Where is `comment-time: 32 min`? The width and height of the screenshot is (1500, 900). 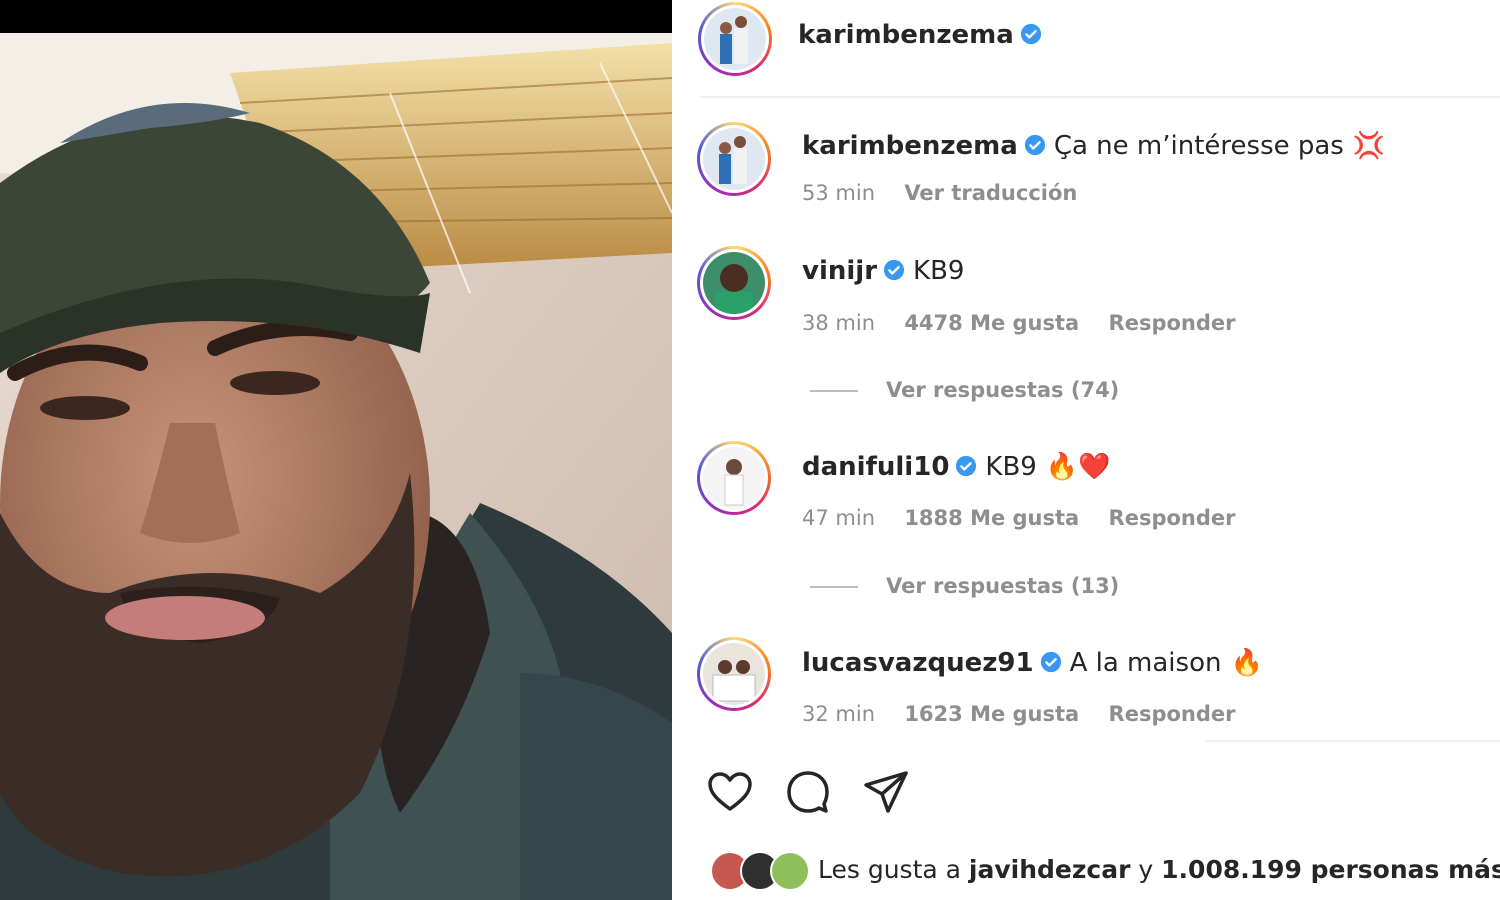
comment-time: 32 min is located at coordinates (838, 714).